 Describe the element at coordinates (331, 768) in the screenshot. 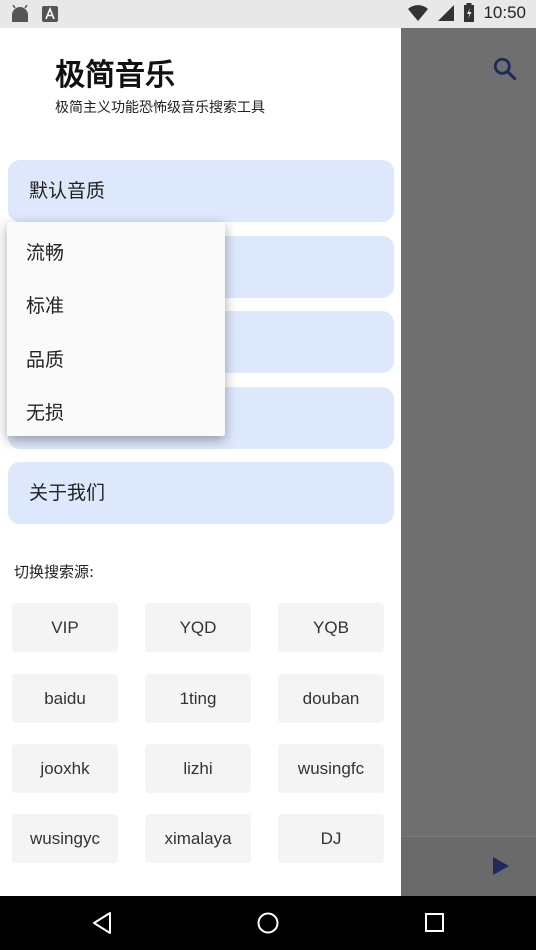

I see `source-button-wusingfc: wusingfc` at that location.